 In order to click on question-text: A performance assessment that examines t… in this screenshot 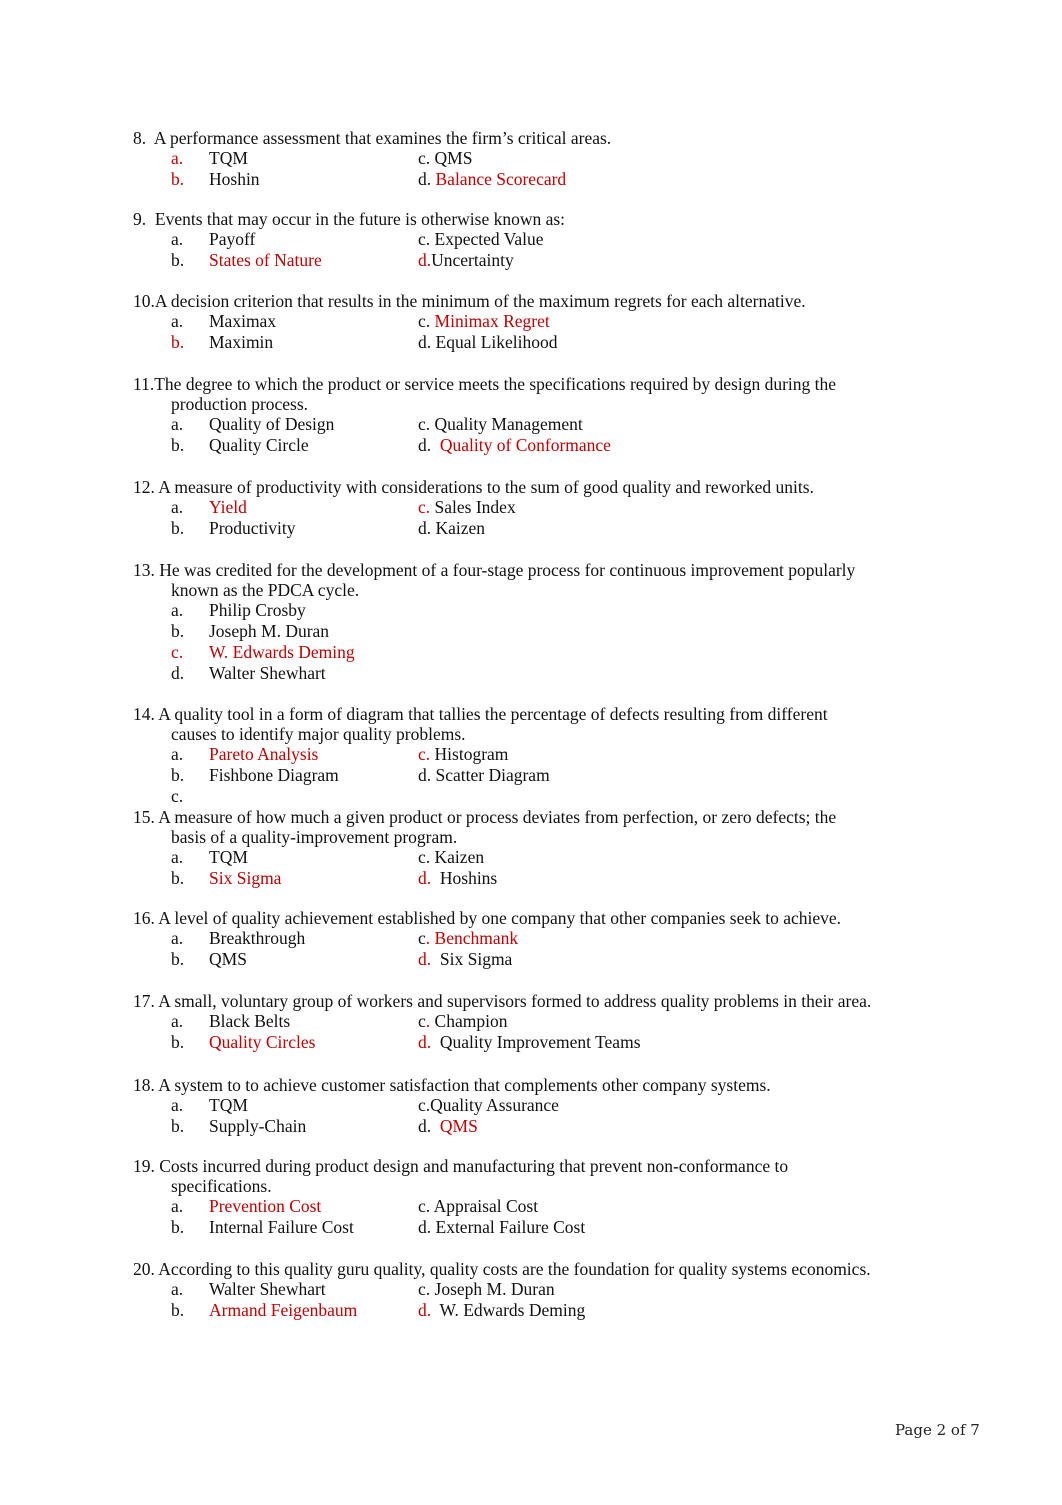, I will do `click(379, 138)`.